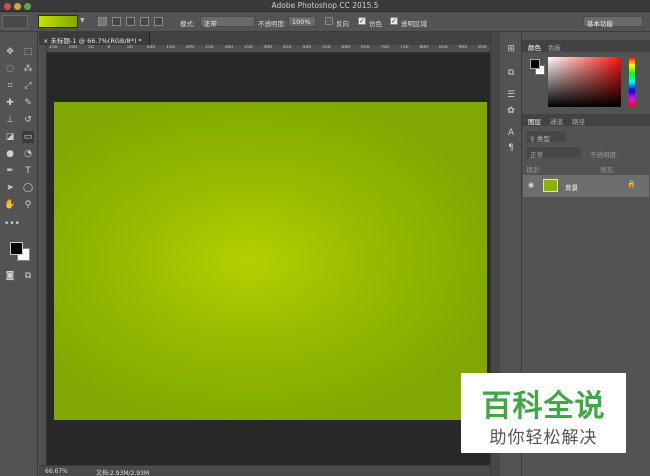  Describe the element at coordinates (424, 47) in the screenshot. I see `ruler-tick-label: 800` at that location.